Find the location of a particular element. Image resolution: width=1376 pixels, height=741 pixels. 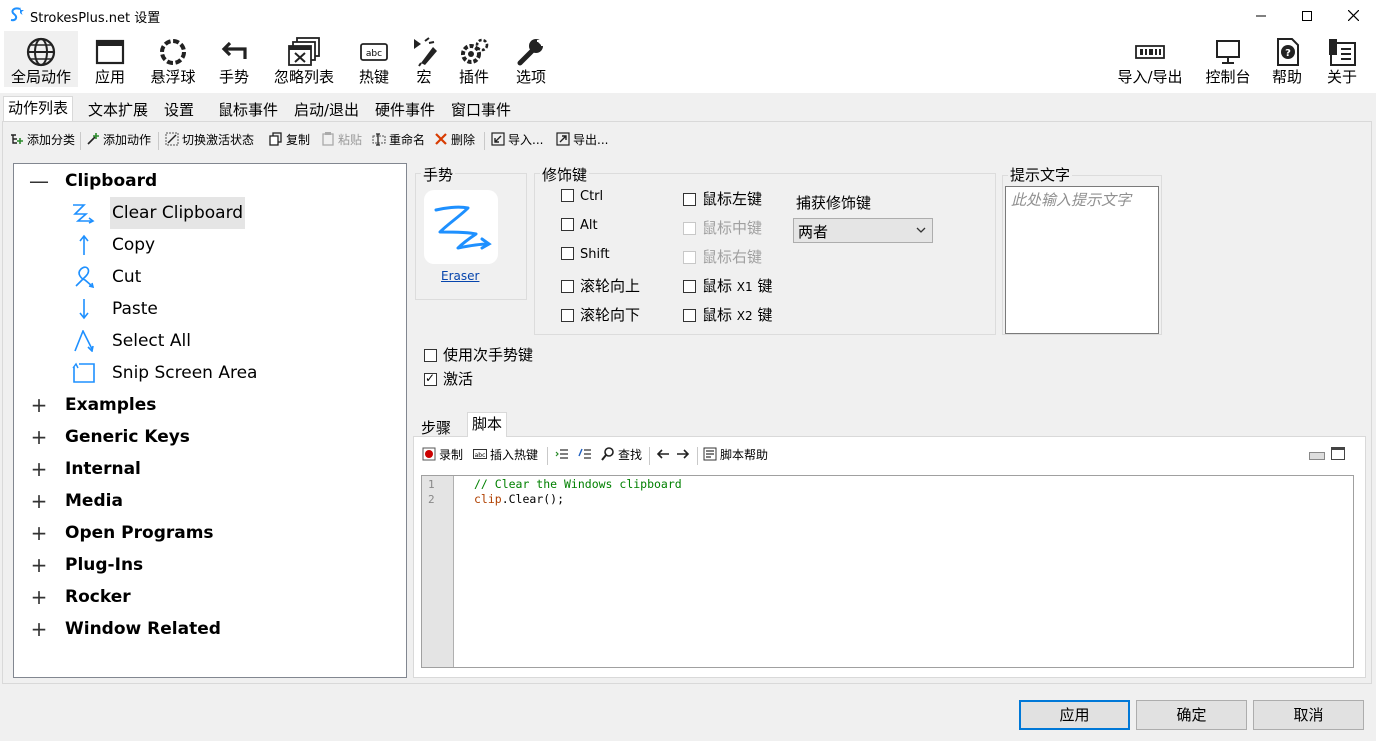

mouse-middle-checkbox: 鼠标中键 is located at coordinates (722, 227).